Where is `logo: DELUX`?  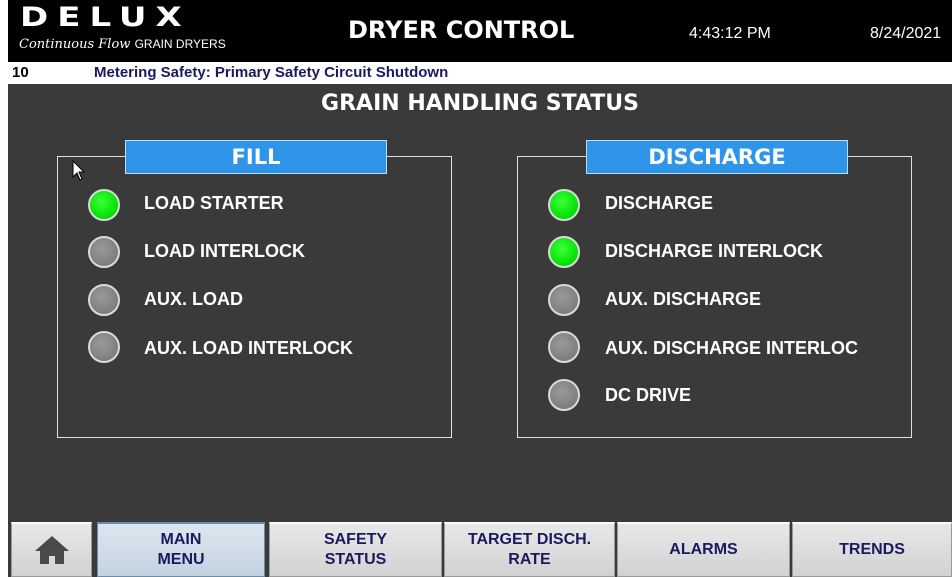
logo: DELUX is located at coordinates (105, 18).